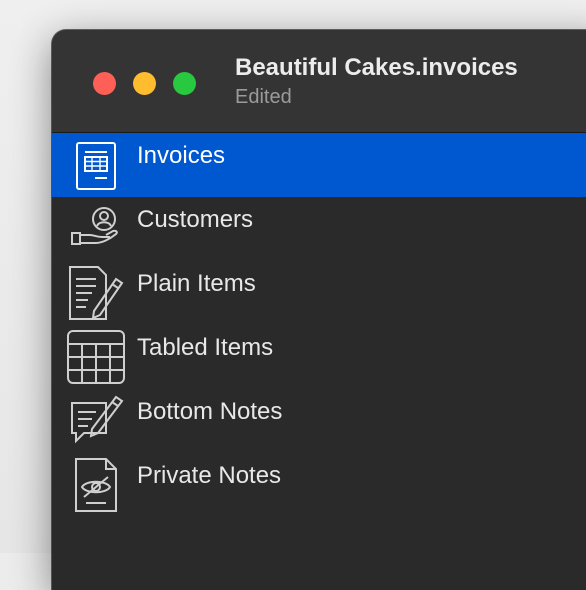  Describe the element at coordinates (96, 485) in the screenshot. I see `private-note-icon` at that location.